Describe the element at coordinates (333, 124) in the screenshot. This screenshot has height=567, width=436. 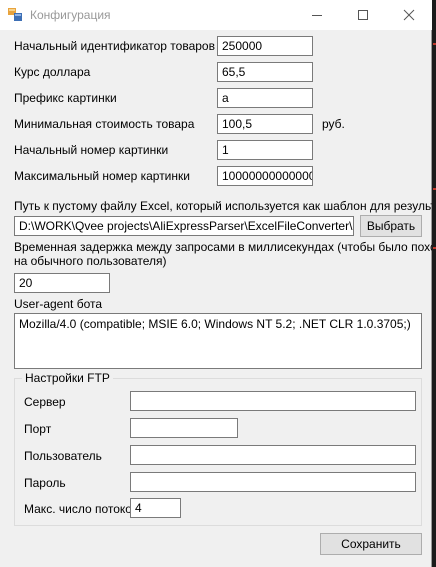
I see `min-price-unit: руб.` at that location.